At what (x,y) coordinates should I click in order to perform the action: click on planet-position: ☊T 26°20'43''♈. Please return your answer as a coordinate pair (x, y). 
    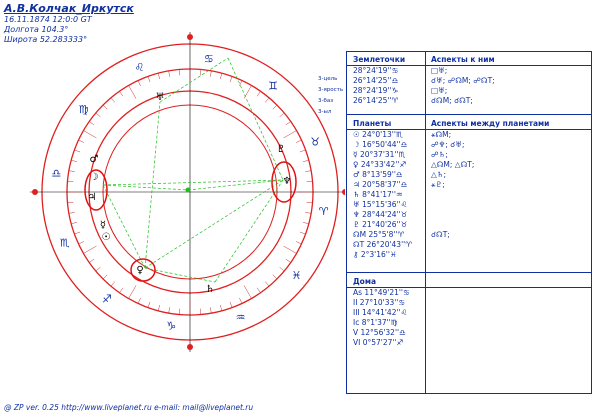
    Looking at the image, I should click on (382, 244).